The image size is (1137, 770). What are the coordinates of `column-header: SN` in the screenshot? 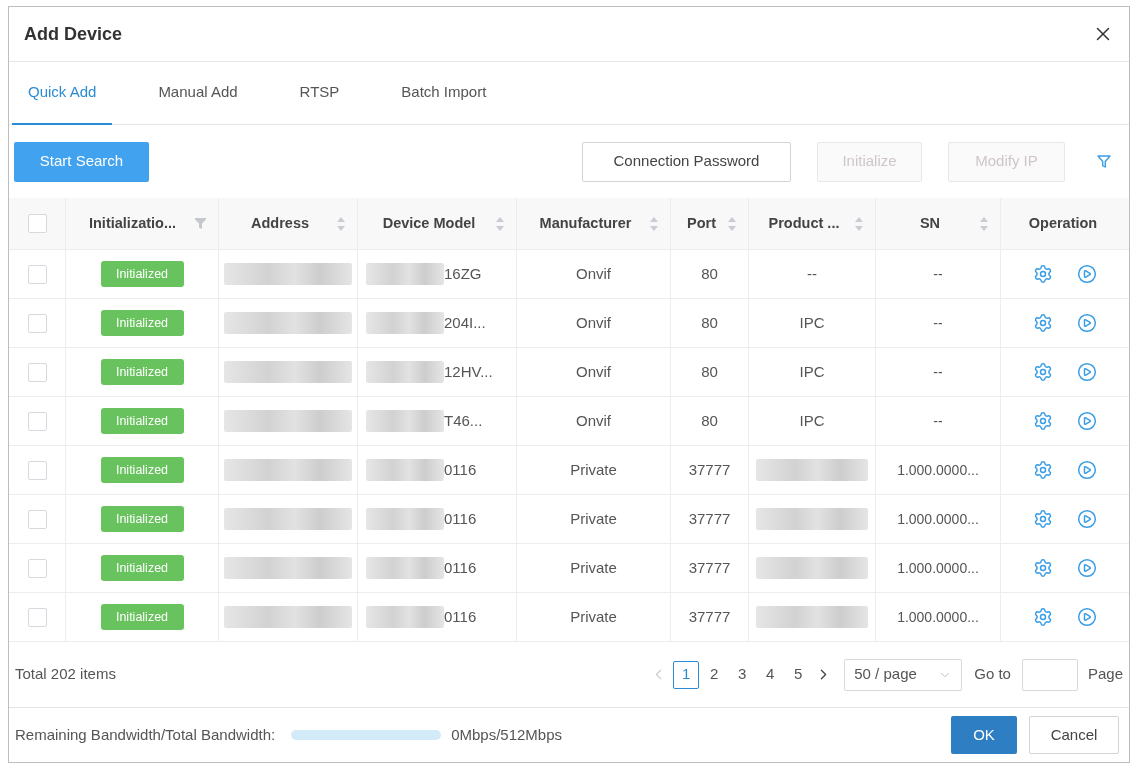 It's located at (930, 223).